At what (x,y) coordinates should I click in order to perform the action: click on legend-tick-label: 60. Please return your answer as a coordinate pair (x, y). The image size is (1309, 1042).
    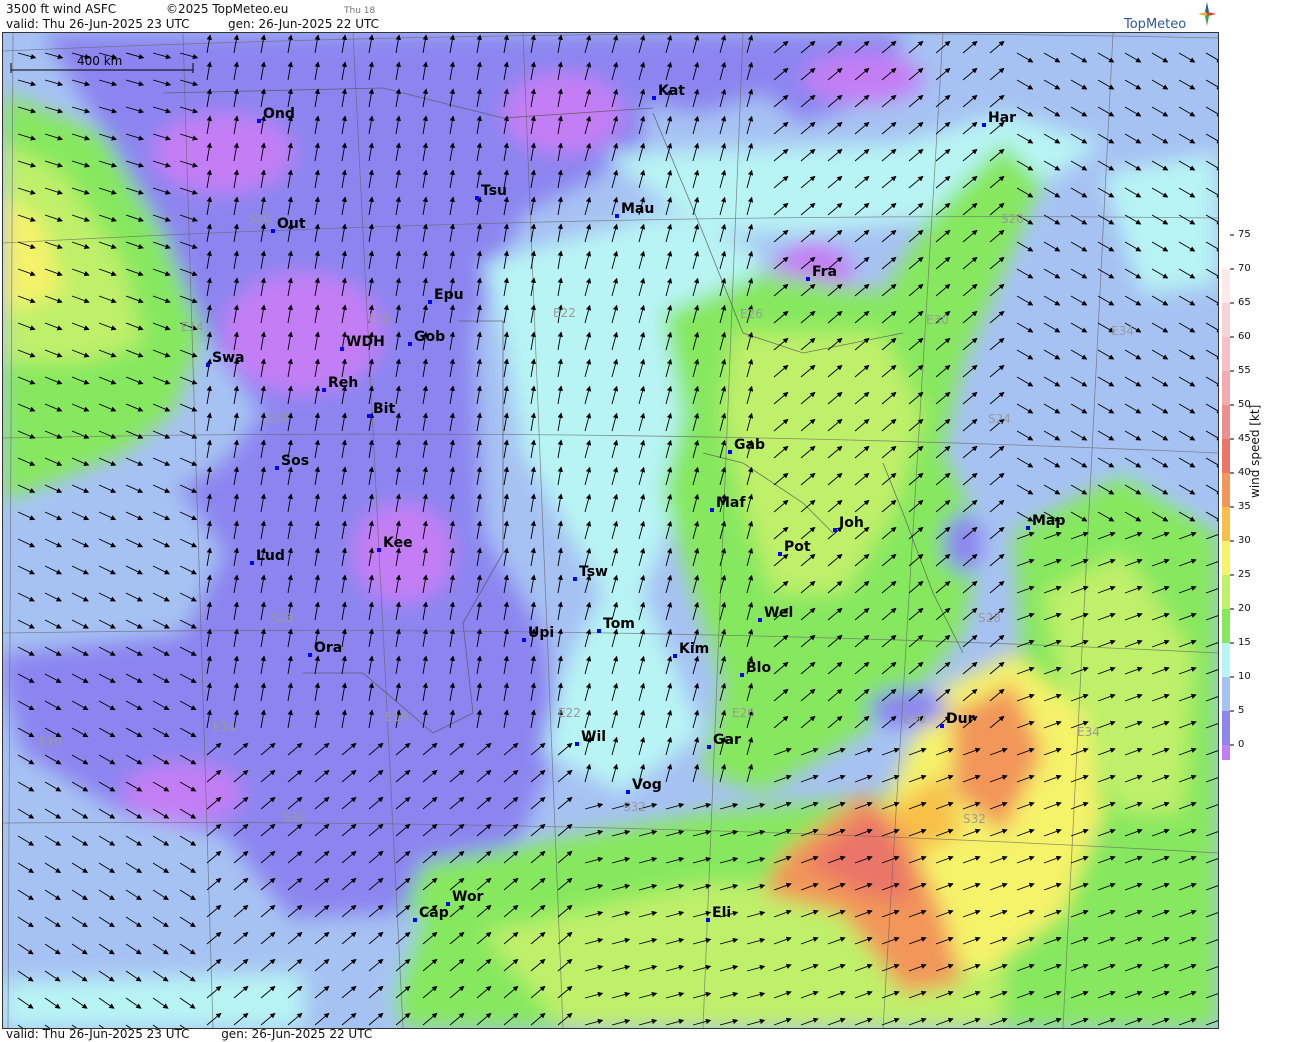
    Looking at the image, I should click on (1244, 336).